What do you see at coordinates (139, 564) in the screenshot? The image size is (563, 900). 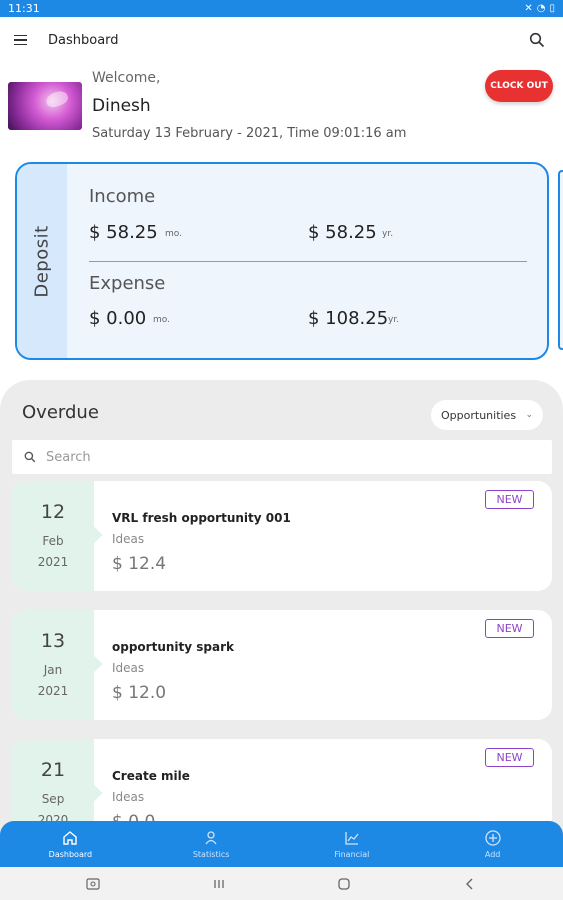 I see `item-amount: $ 12.4` at bounding box center [139, 564].